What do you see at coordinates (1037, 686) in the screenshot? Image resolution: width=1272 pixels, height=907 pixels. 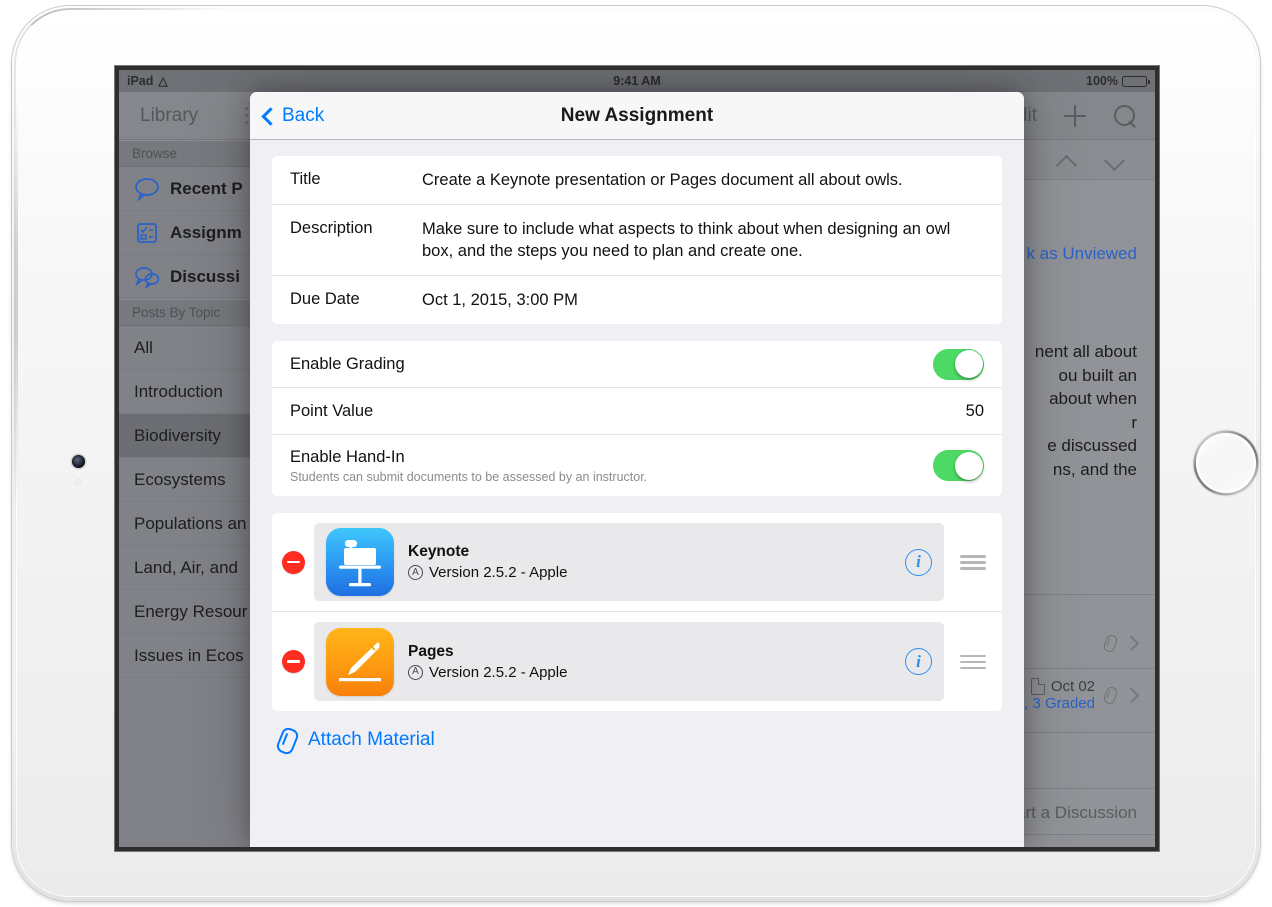 I see `document-icon` at bounding box center [1037, 686].